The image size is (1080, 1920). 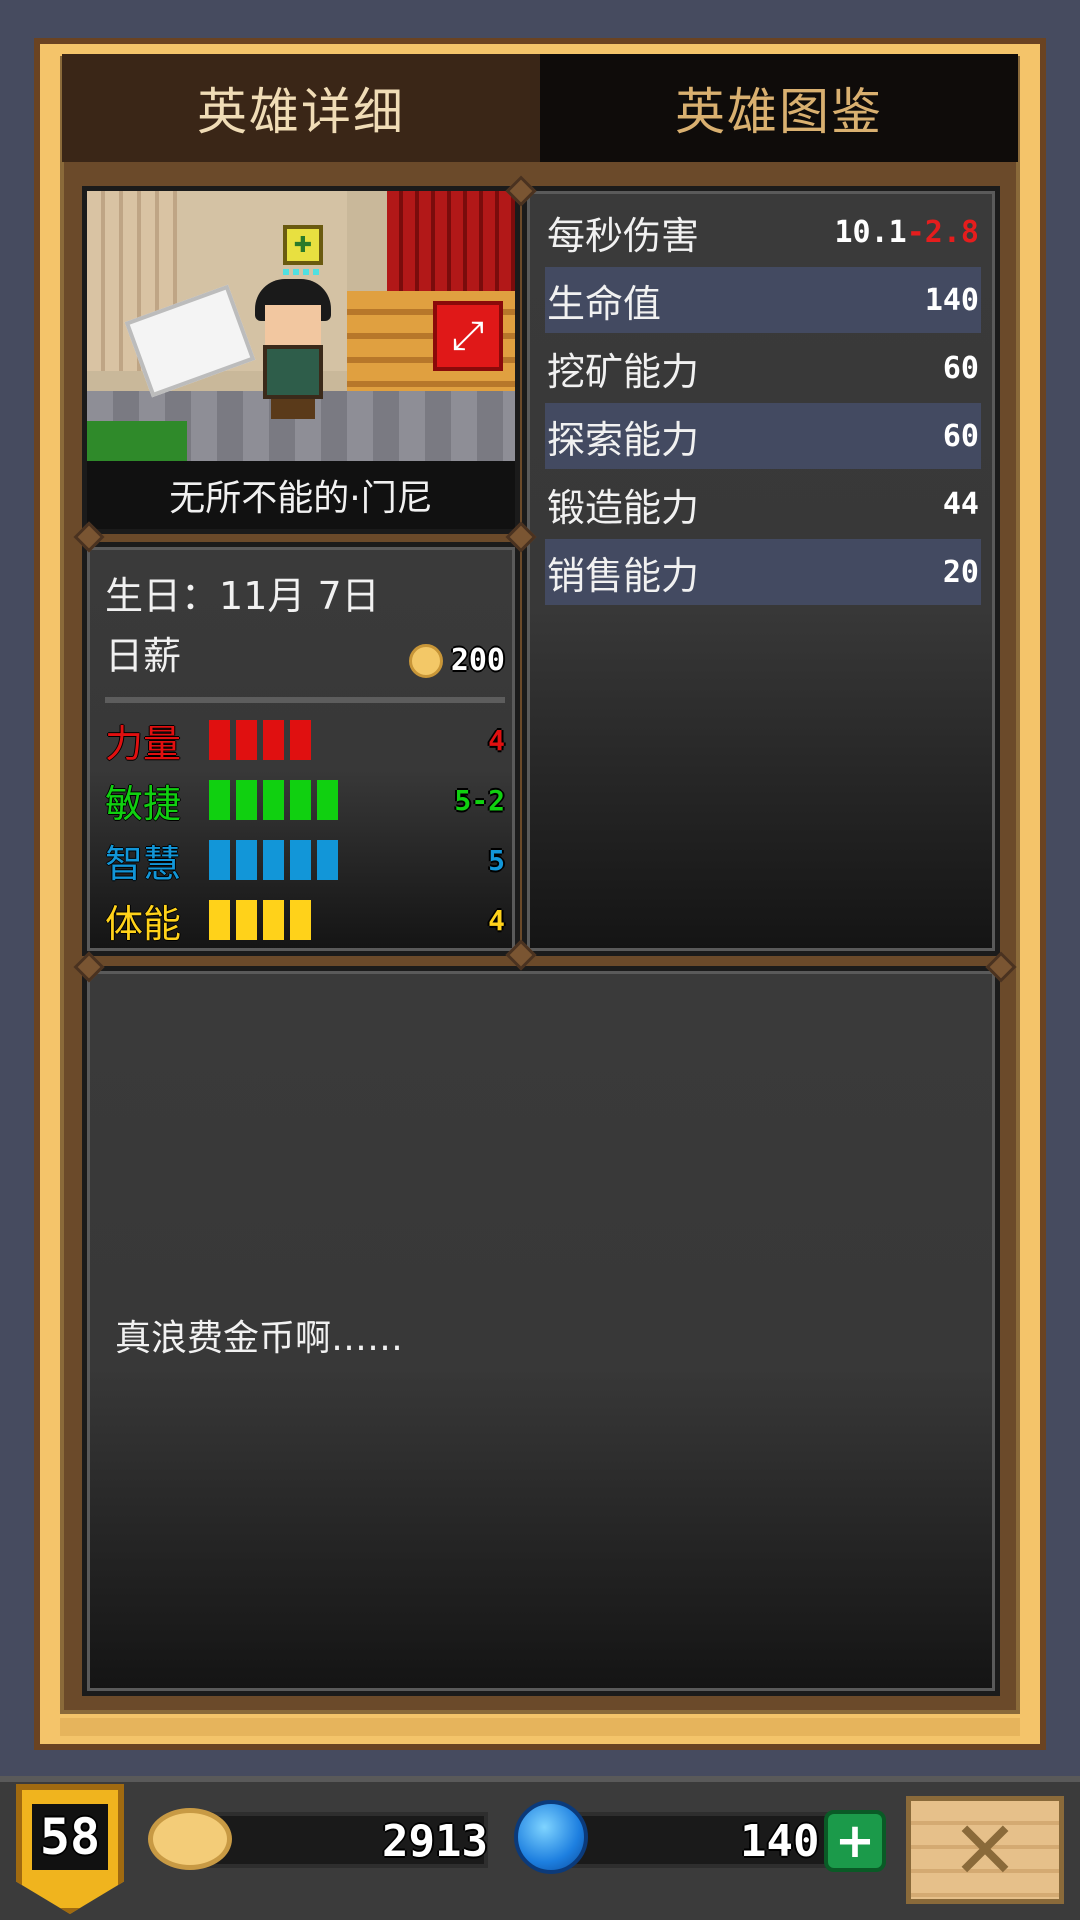 I want to click on attr-bar-wisdom, so click(x=273, y=860).